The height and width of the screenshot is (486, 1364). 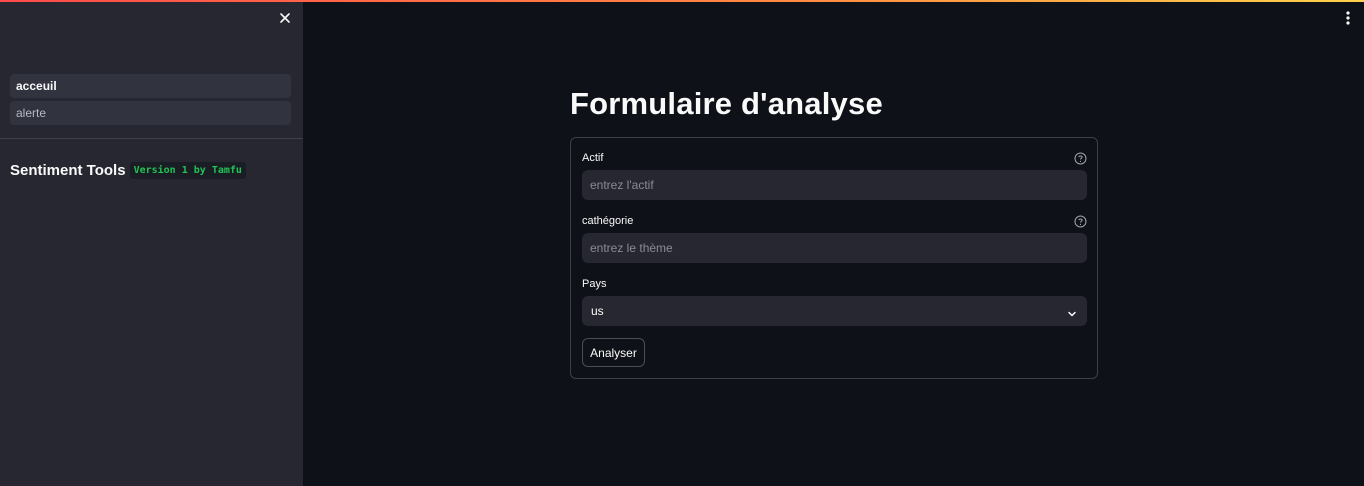 I want to click on sidebar-title: Sentiment Tools Version 1 by Tamfu, so click(x=128, y=170).